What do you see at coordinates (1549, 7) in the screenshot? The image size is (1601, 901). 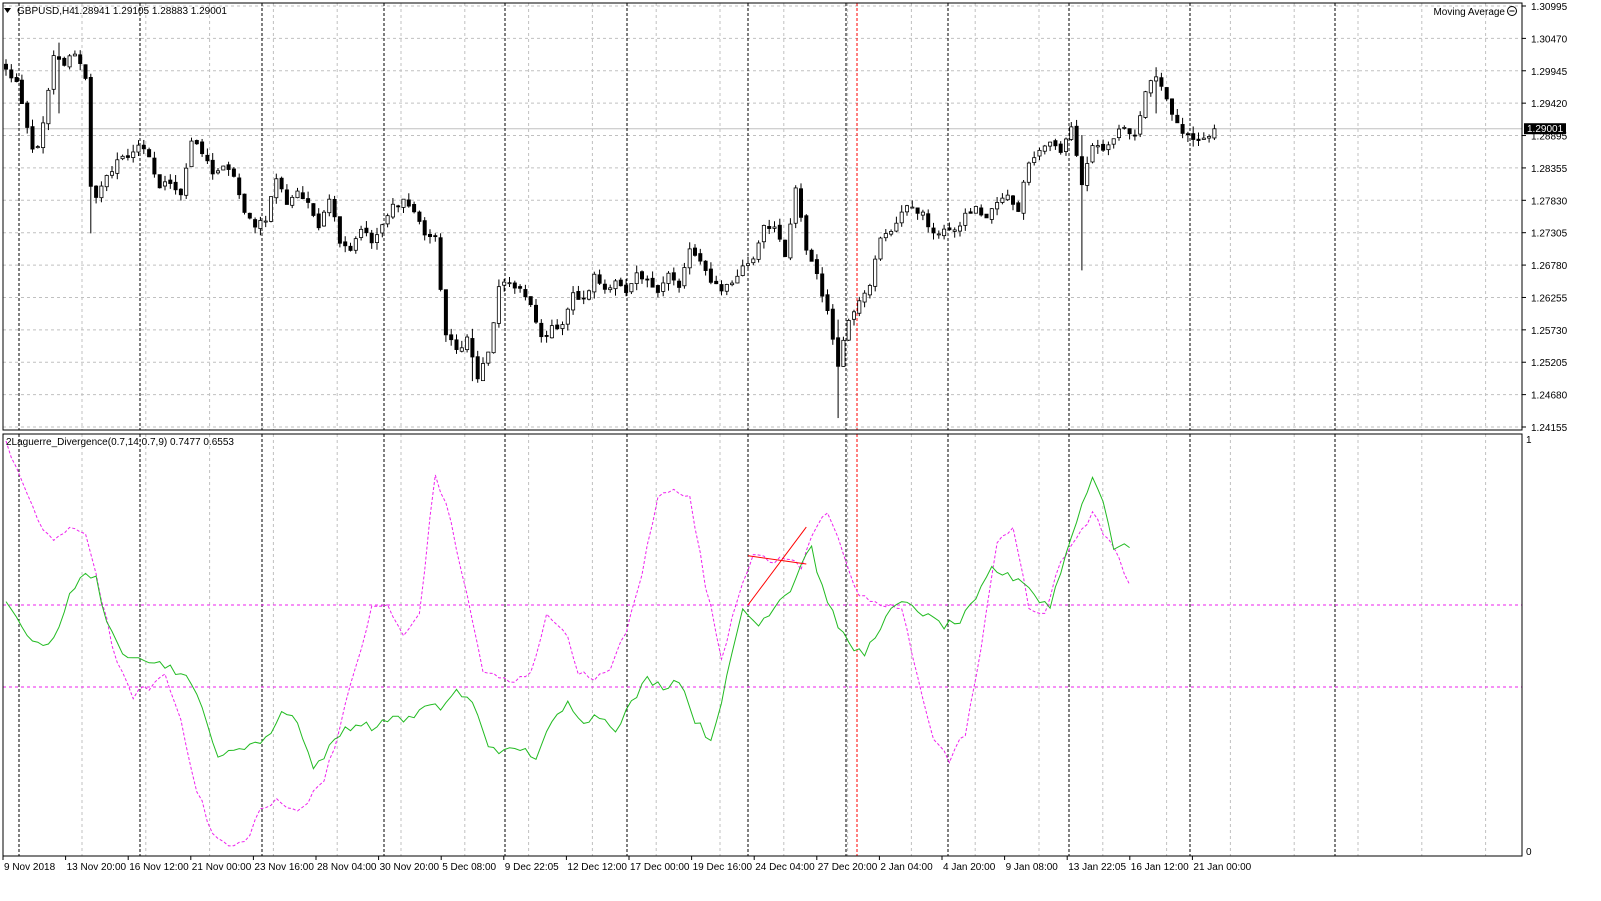 I see `price-tick-label: 1.30995` at bounding box center [1549, 7].